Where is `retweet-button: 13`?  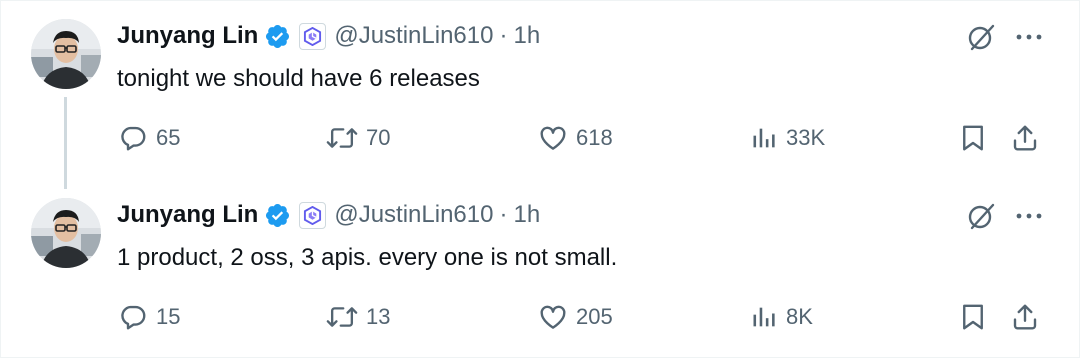
retweet-button: 13 is located at coordinates (358, 317).